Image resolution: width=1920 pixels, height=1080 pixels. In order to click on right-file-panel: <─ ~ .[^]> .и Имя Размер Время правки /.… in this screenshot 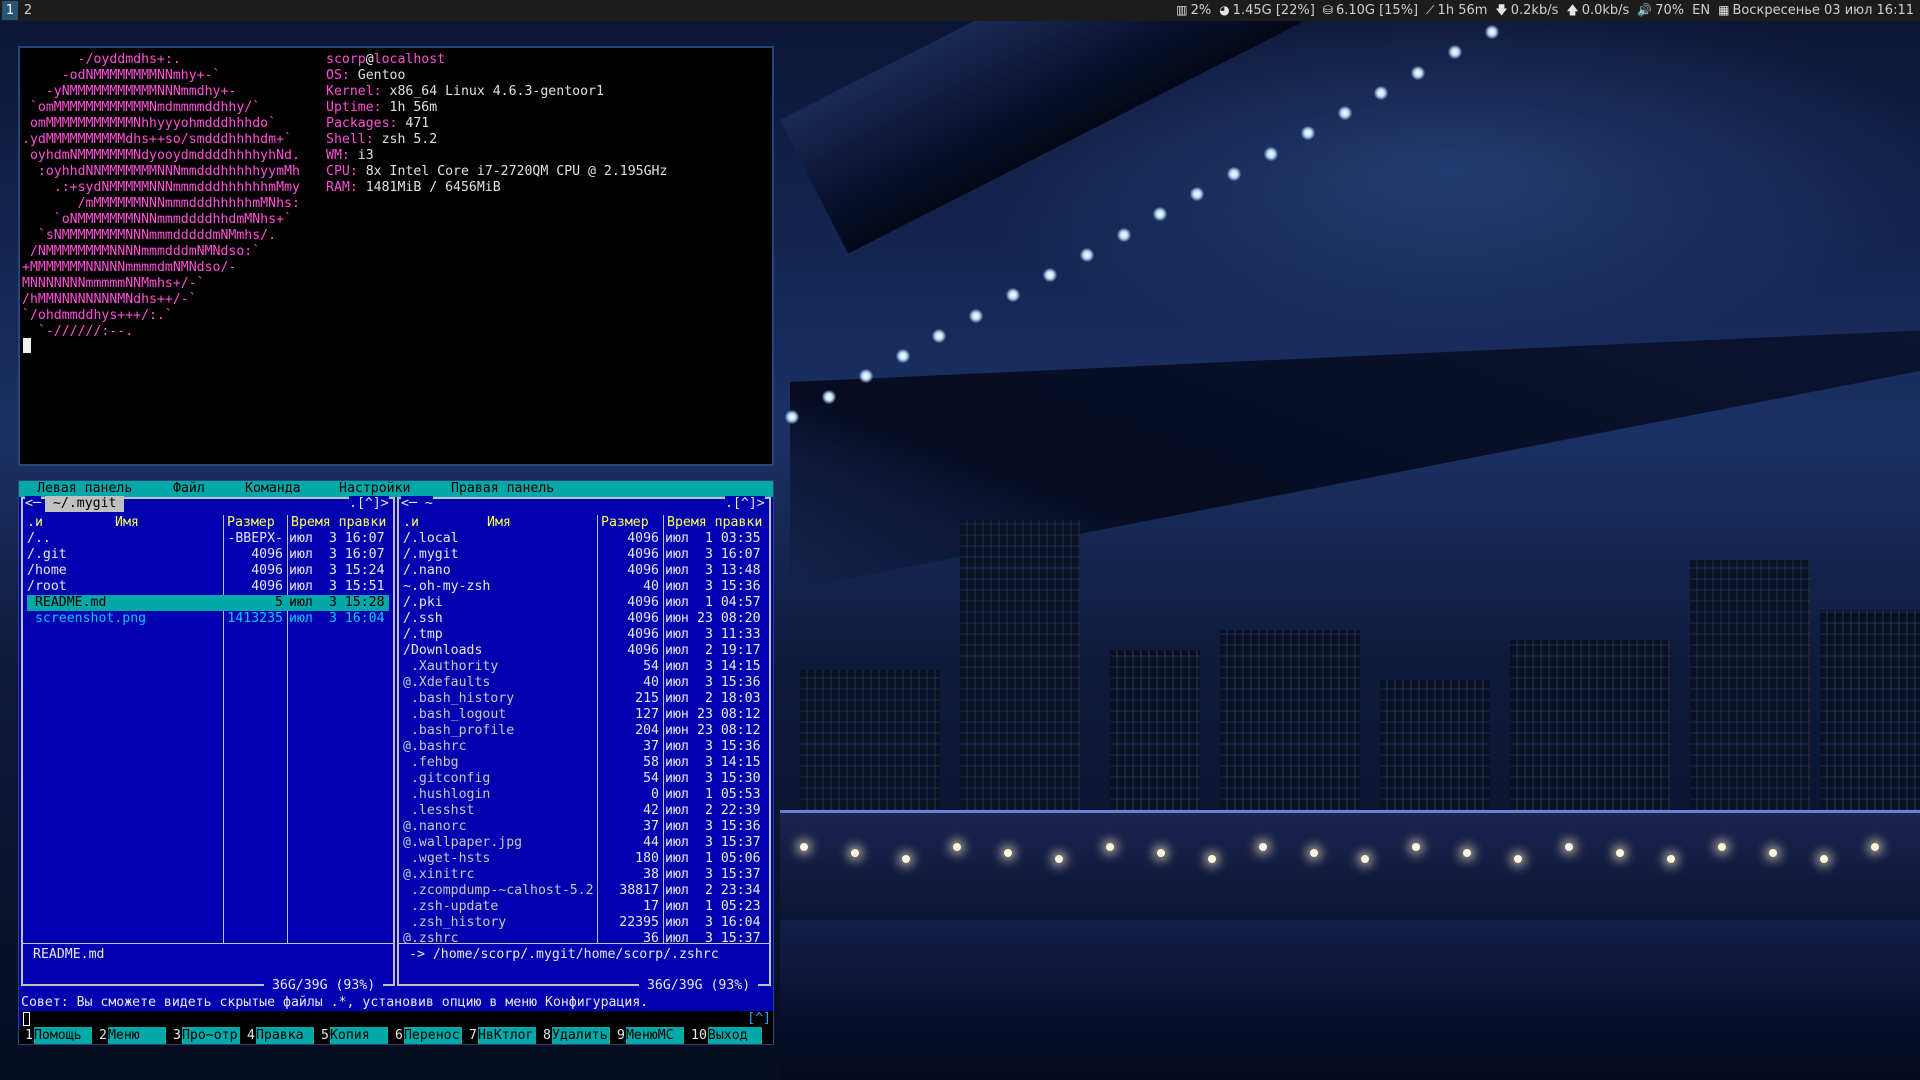, I will do `click(584, 741)`.